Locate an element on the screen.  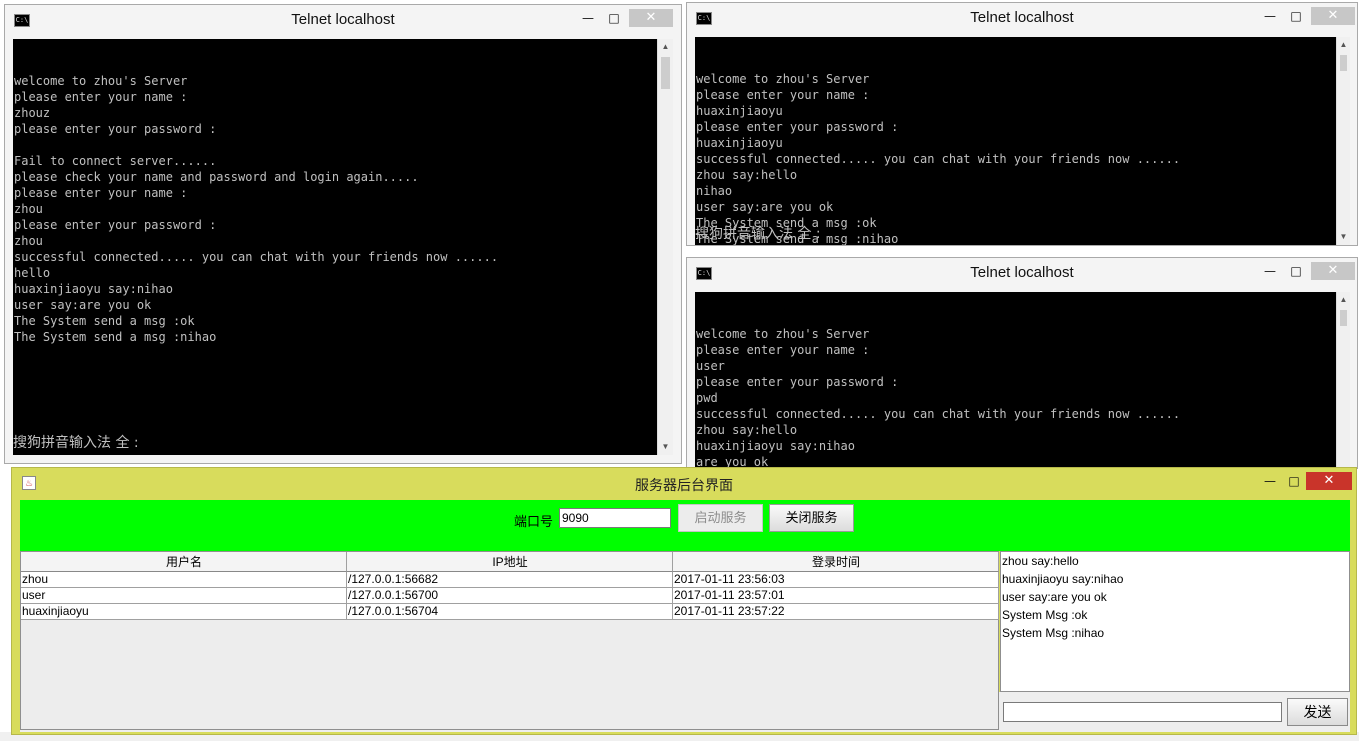
message-input is located at coordinates (1142, 712).